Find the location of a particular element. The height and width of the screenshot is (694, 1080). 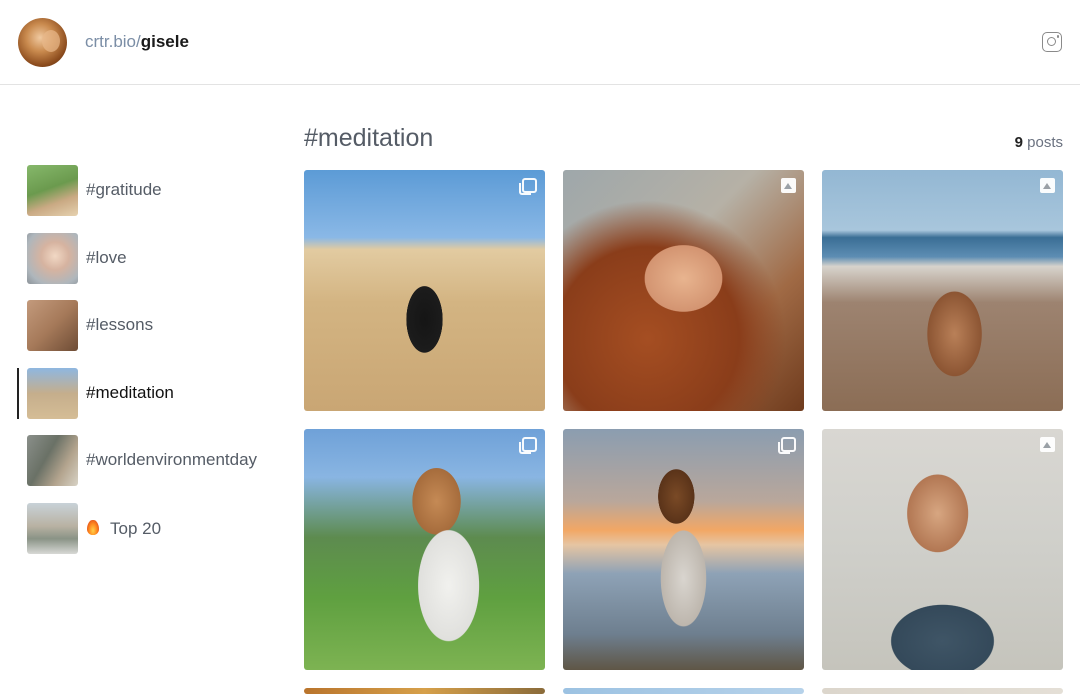

sidebar-item-worldenvironmentday: #worldenvironmentday is located at coordinates (140, 461).